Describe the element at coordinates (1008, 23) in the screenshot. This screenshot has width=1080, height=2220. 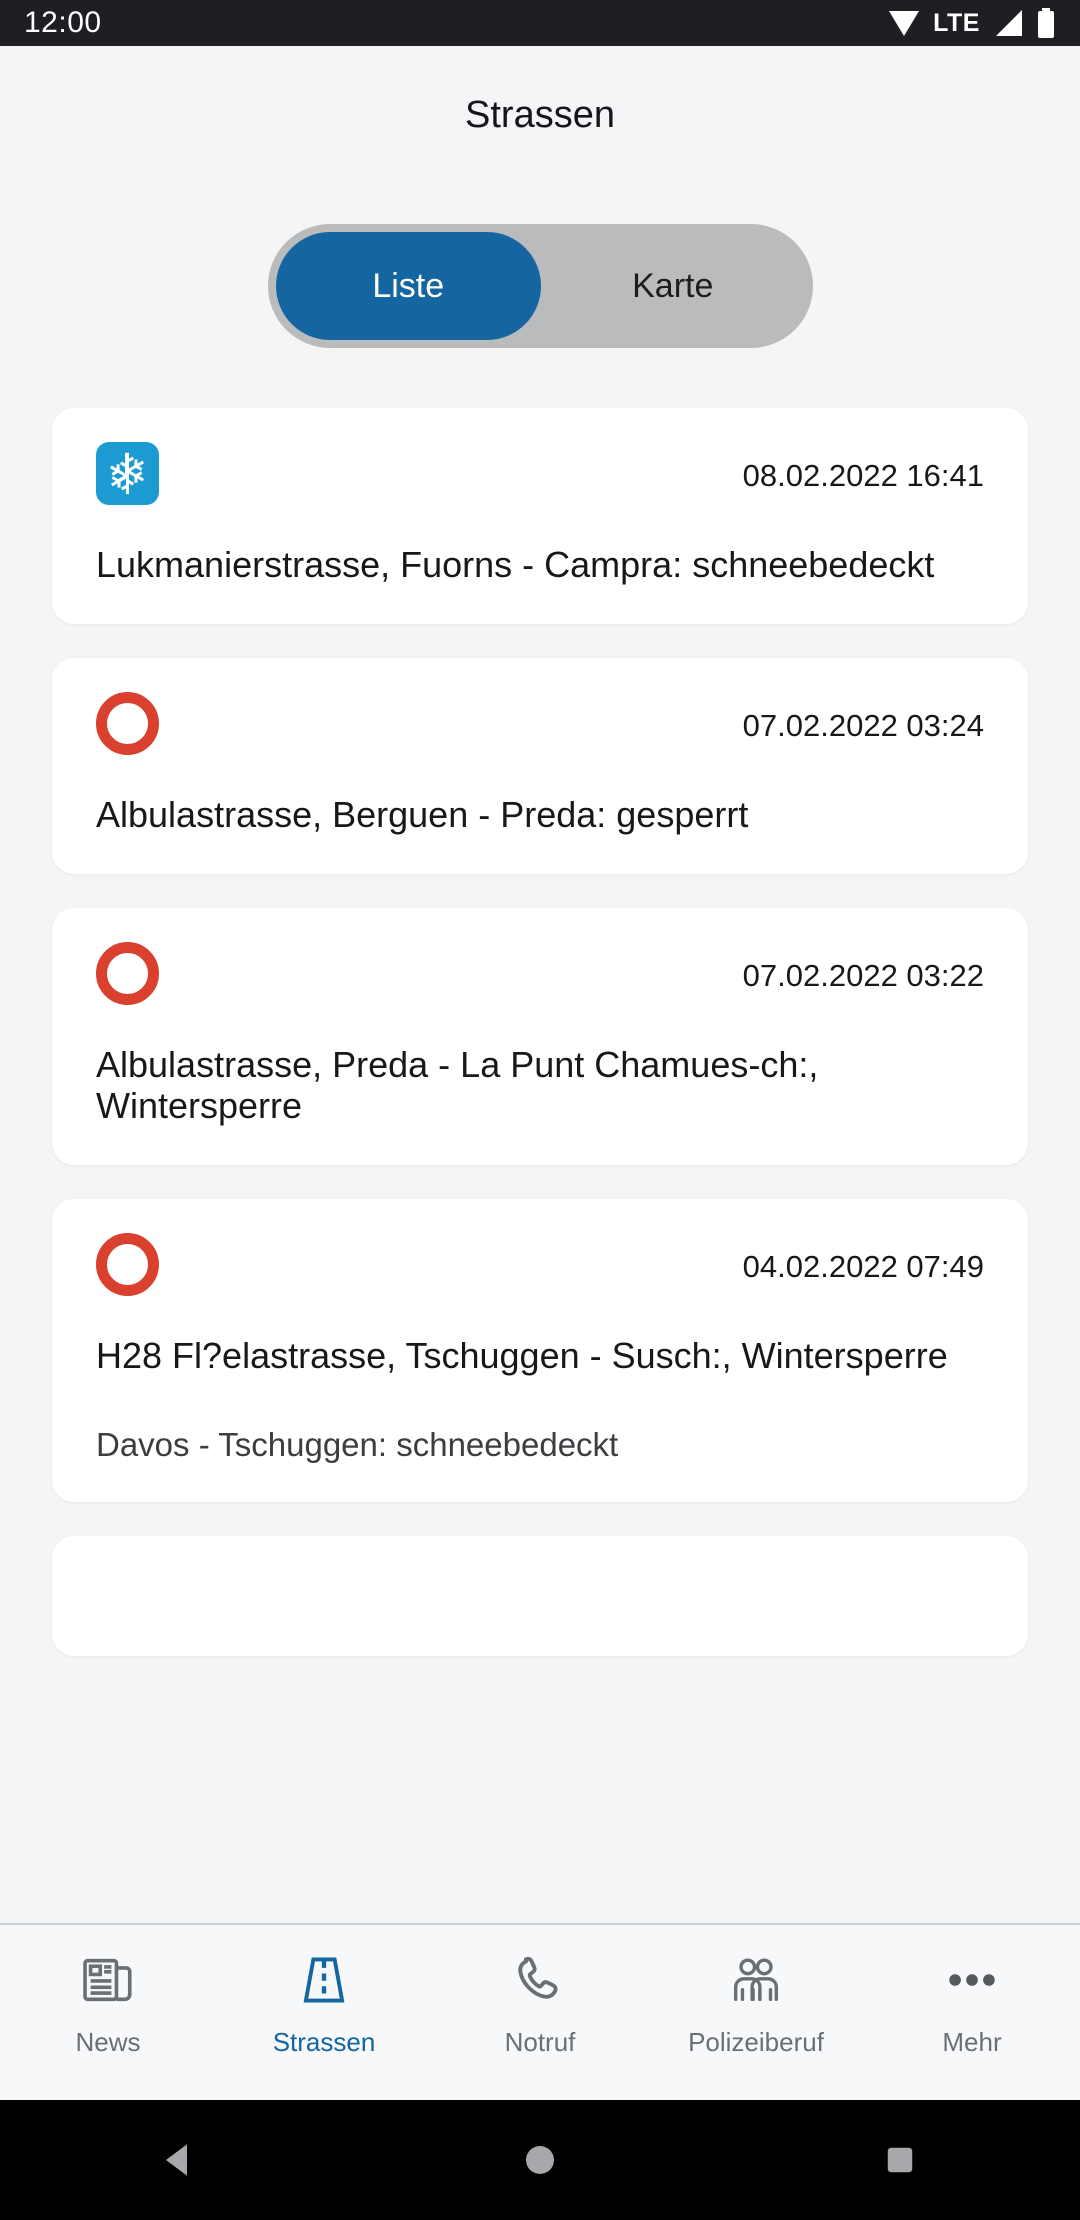
I see `signal-icon` at that location.